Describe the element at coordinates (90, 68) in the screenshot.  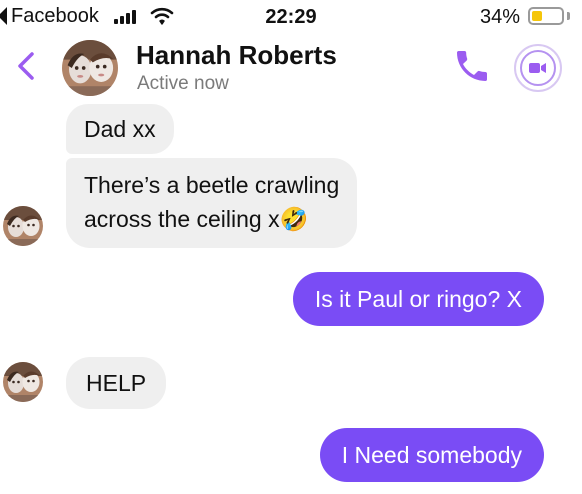
I see `contact-avatar` at that location.